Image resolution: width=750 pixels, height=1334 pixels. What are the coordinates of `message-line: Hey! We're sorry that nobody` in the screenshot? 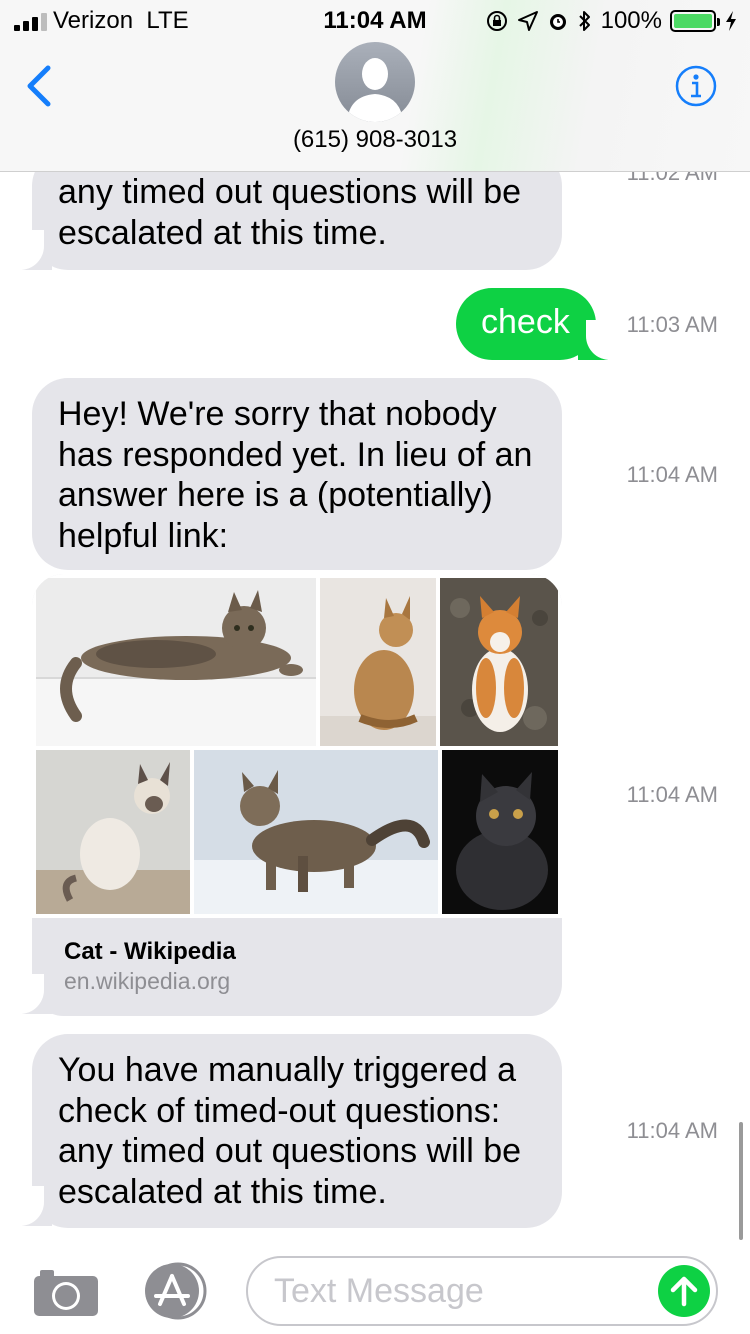 It's located at (277, 414).